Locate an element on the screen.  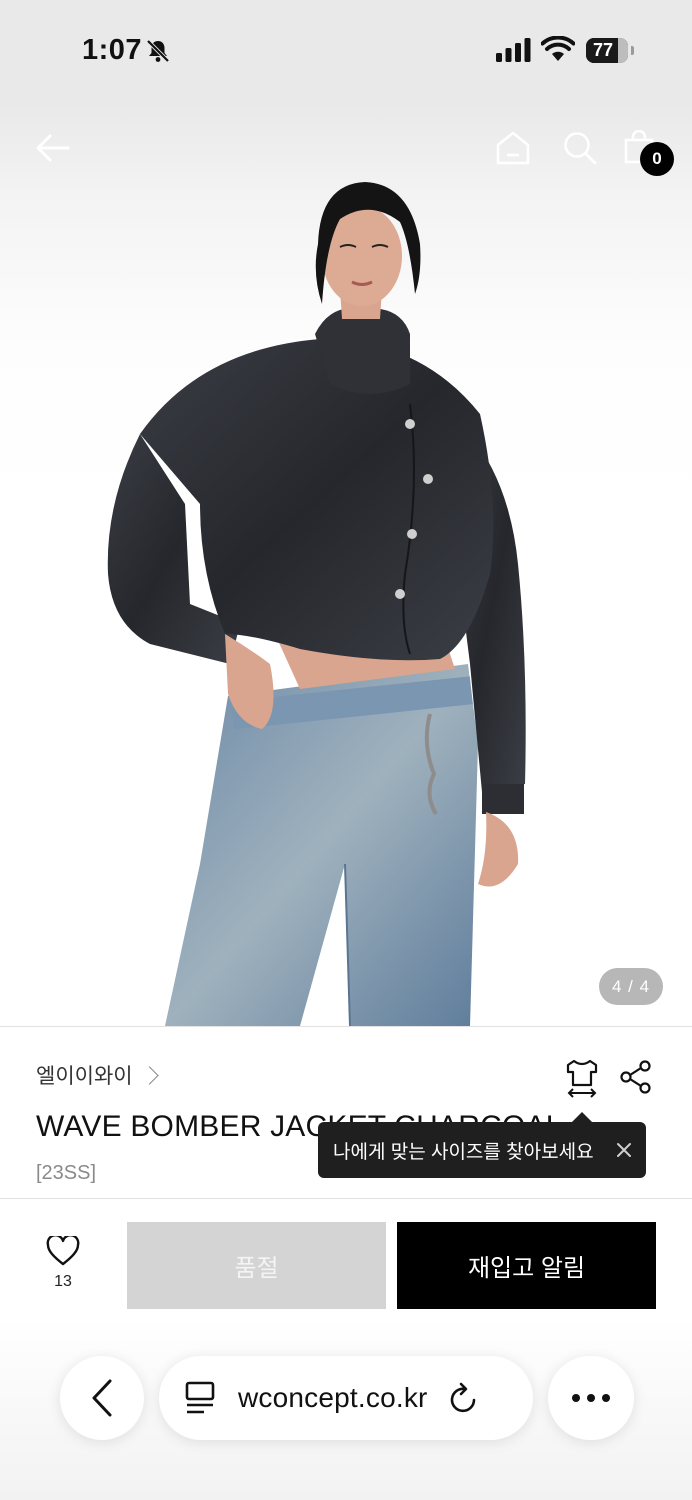
more-icon is located at coordinates (591, 1398).